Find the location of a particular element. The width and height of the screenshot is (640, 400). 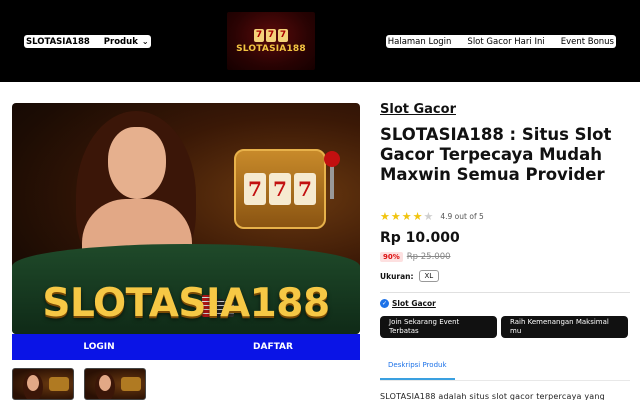

verified-check-icon: ✓ is located at coordinates (384, 303).